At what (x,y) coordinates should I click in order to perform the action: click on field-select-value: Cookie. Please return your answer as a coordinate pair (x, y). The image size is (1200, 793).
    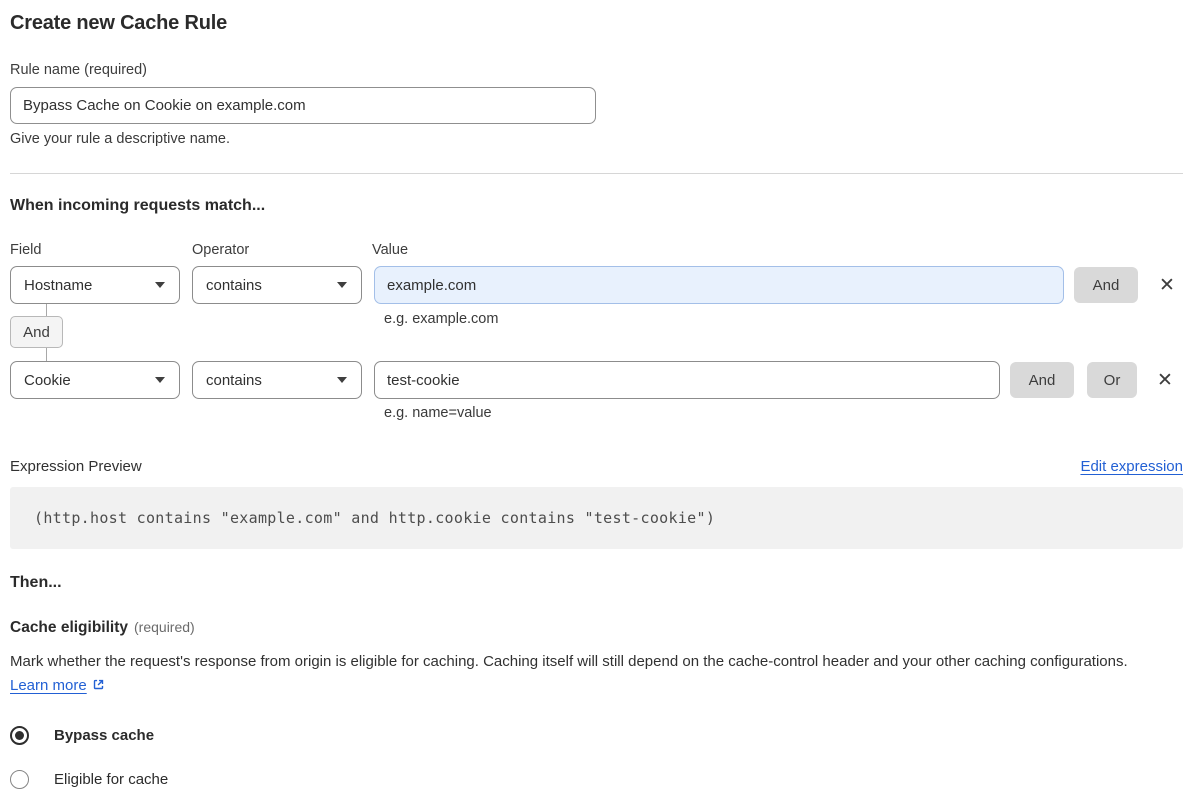
    Looking at the image, I should click on (47, 380).